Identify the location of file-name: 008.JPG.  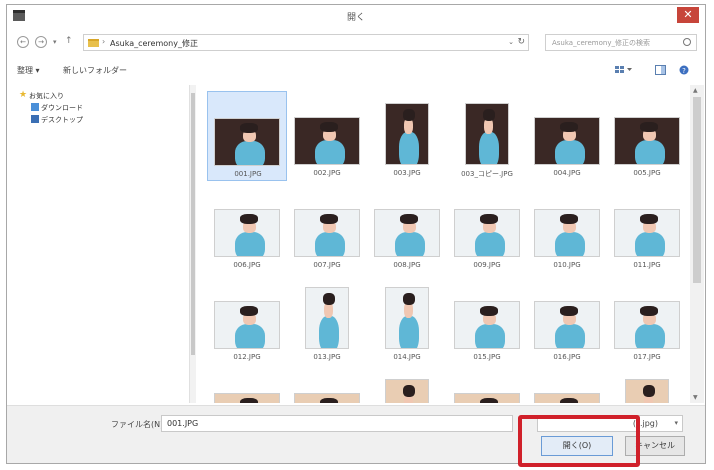
(407, 265).